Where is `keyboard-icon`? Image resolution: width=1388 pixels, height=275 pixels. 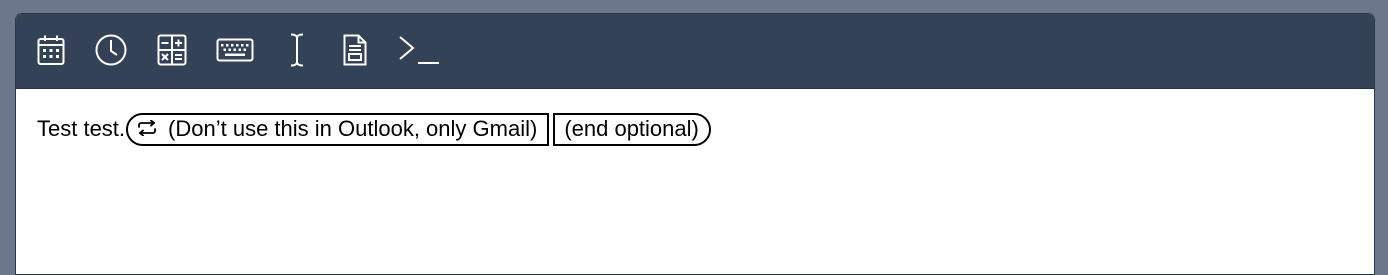
keyboard-icon is located at coordinates (235, 50).